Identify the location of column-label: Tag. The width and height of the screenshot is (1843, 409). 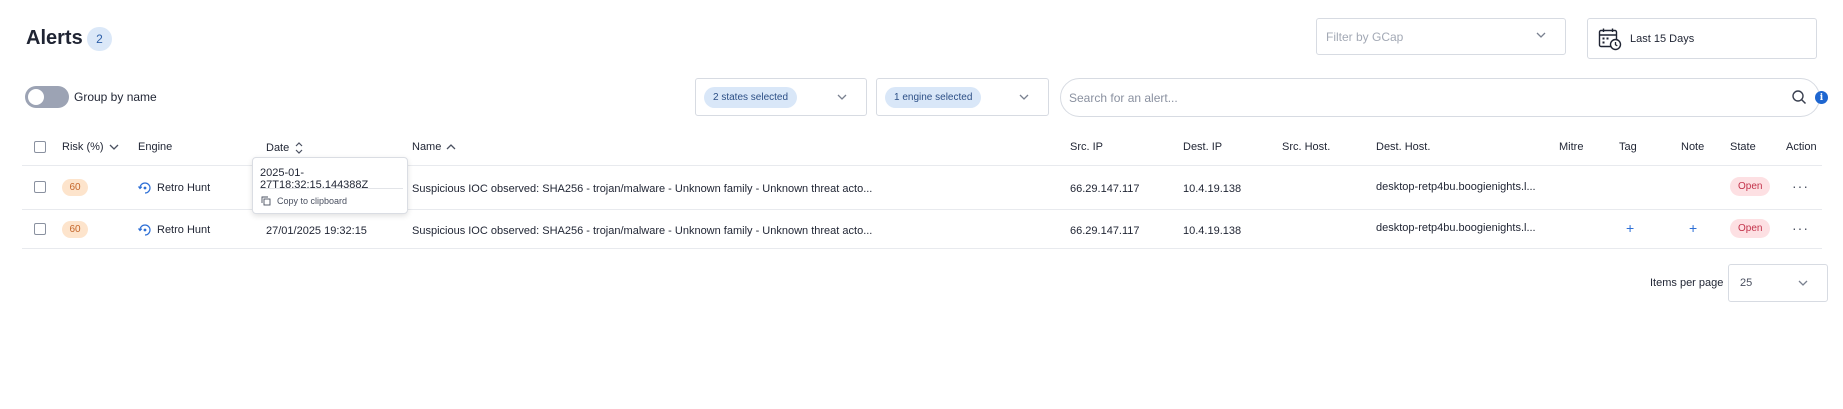
(1628, 147).